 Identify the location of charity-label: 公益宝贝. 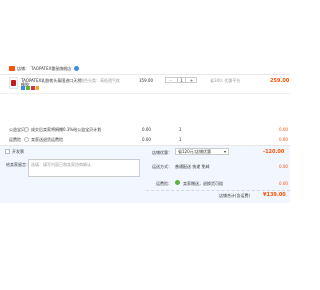
(17, 129).